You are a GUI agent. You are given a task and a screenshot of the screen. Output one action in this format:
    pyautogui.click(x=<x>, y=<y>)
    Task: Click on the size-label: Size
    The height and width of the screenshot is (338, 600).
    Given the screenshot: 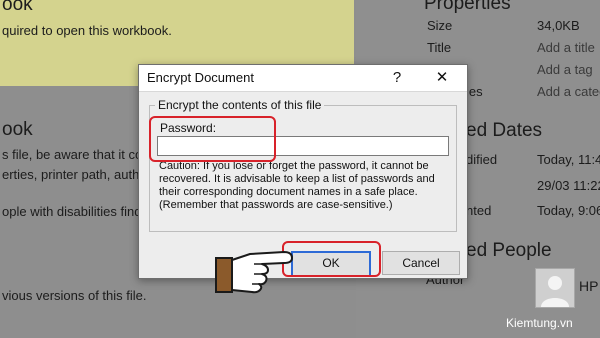 What is the action you would take?
    pyautogui.click(x=440, y=25)
    